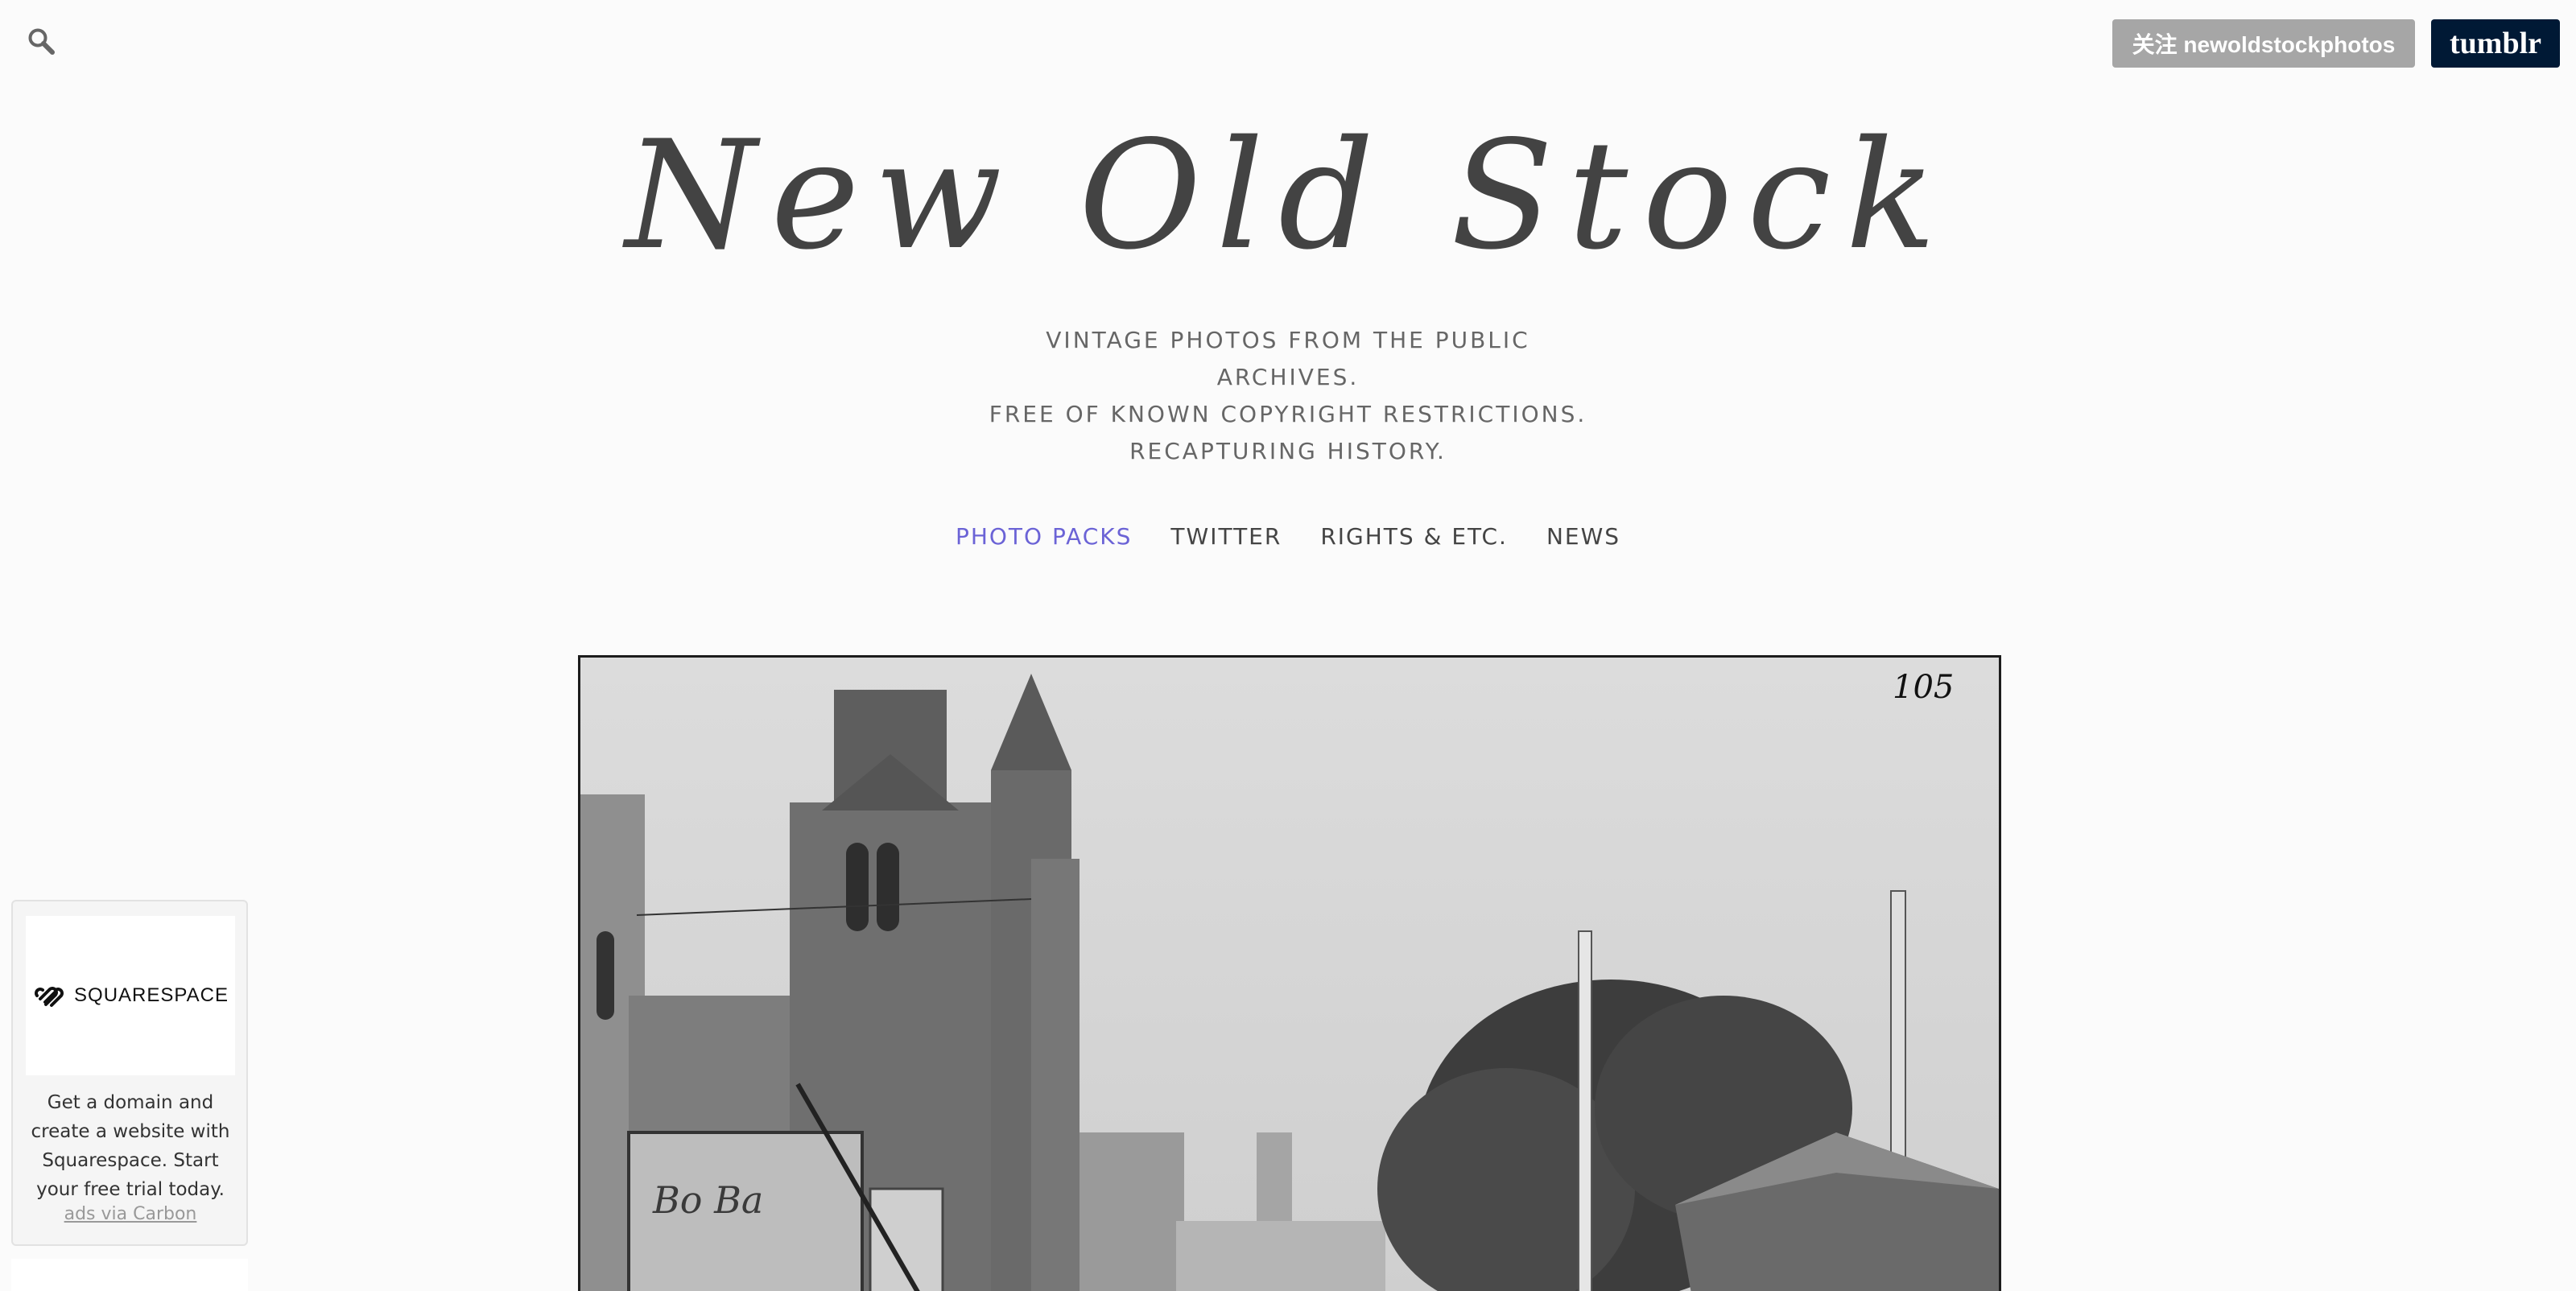  Describe the element at coordinates (707, 1200) in the screenshot. I see `svg-text: Bo Ba` at that location.